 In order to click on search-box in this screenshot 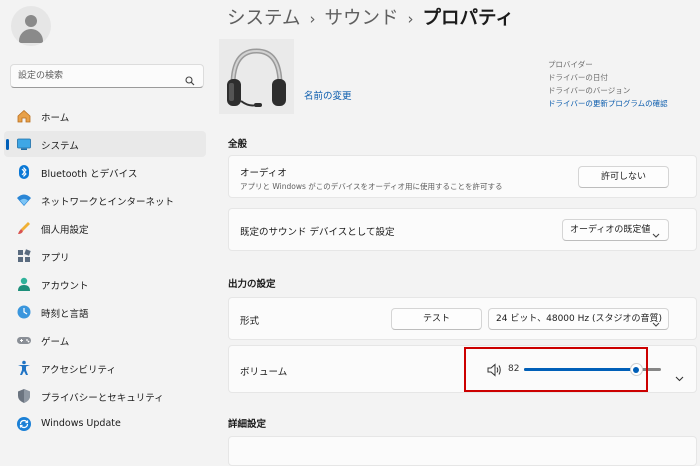, I will do `click(107, 76)`.